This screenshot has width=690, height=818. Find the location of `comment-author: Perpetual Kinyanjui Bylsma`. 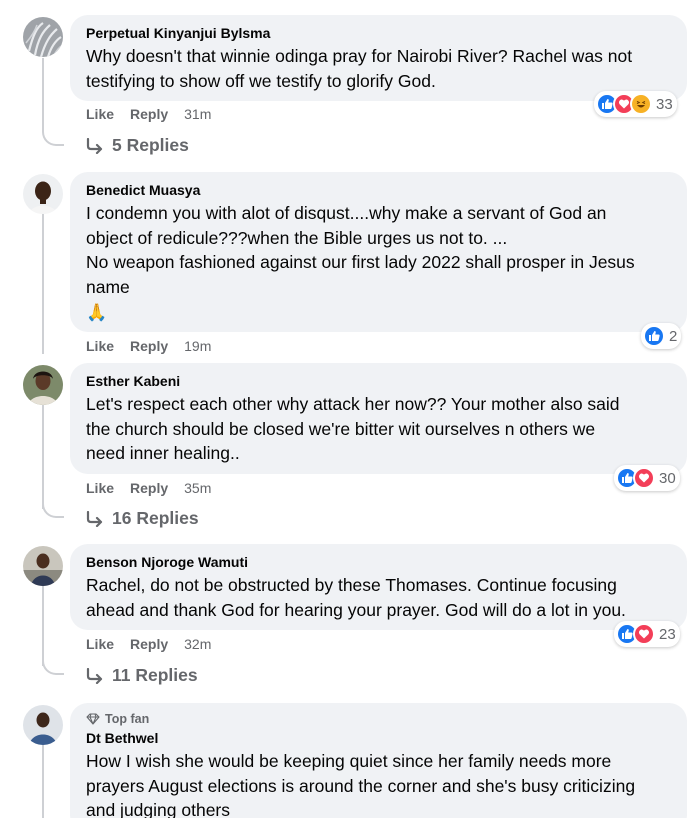

comment-author: Perpetual Kinyanjui Bylsma is located at coordinates (378, 33).